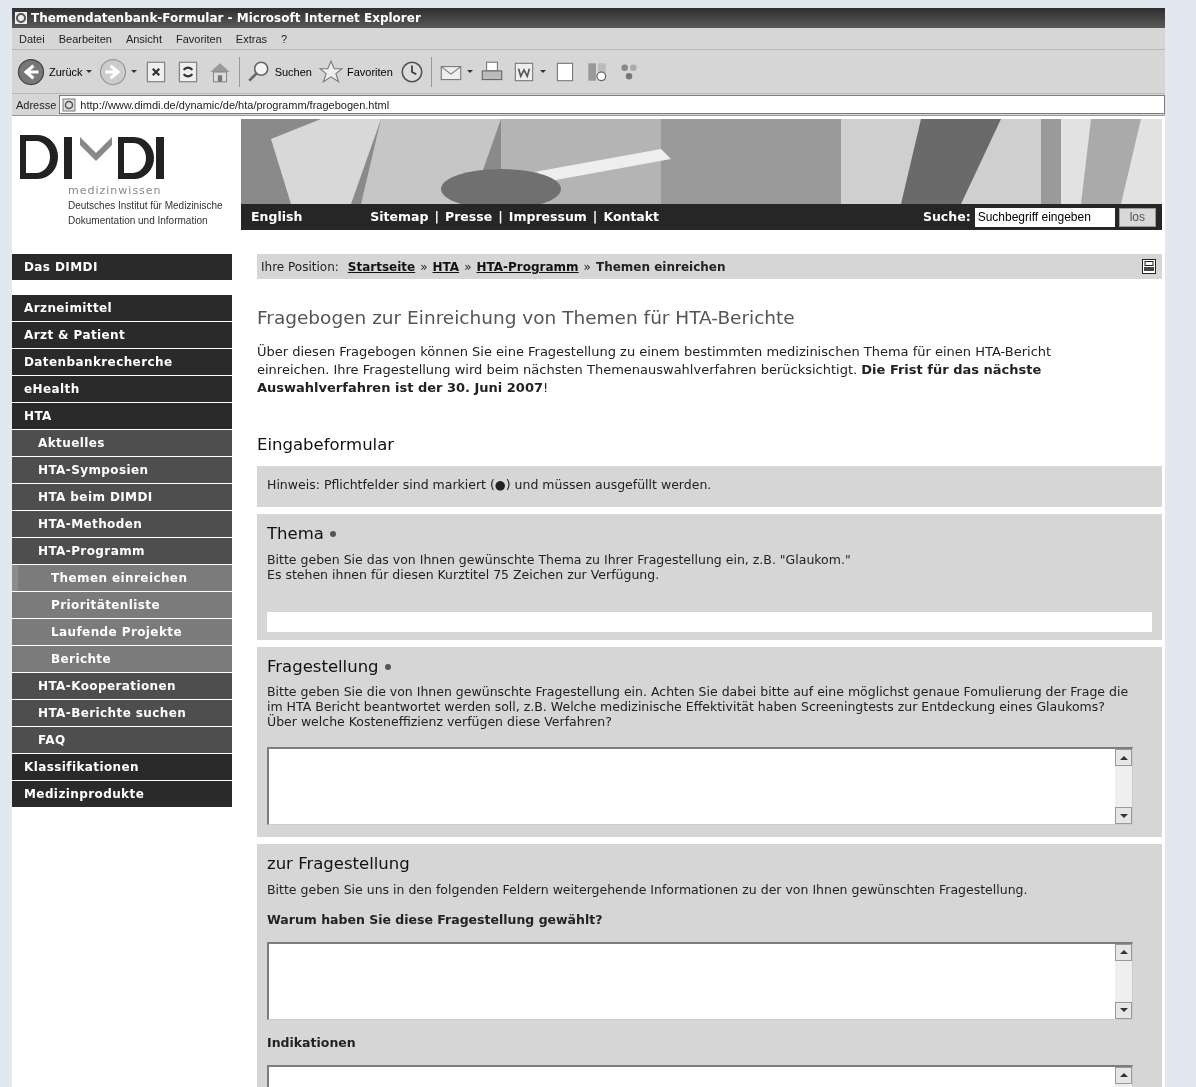 The image size is (1196, 1087). Describe the element at coordinates (122, 308) in the screenshot. I see `sidebar-item: Arzneimittel` at that location.